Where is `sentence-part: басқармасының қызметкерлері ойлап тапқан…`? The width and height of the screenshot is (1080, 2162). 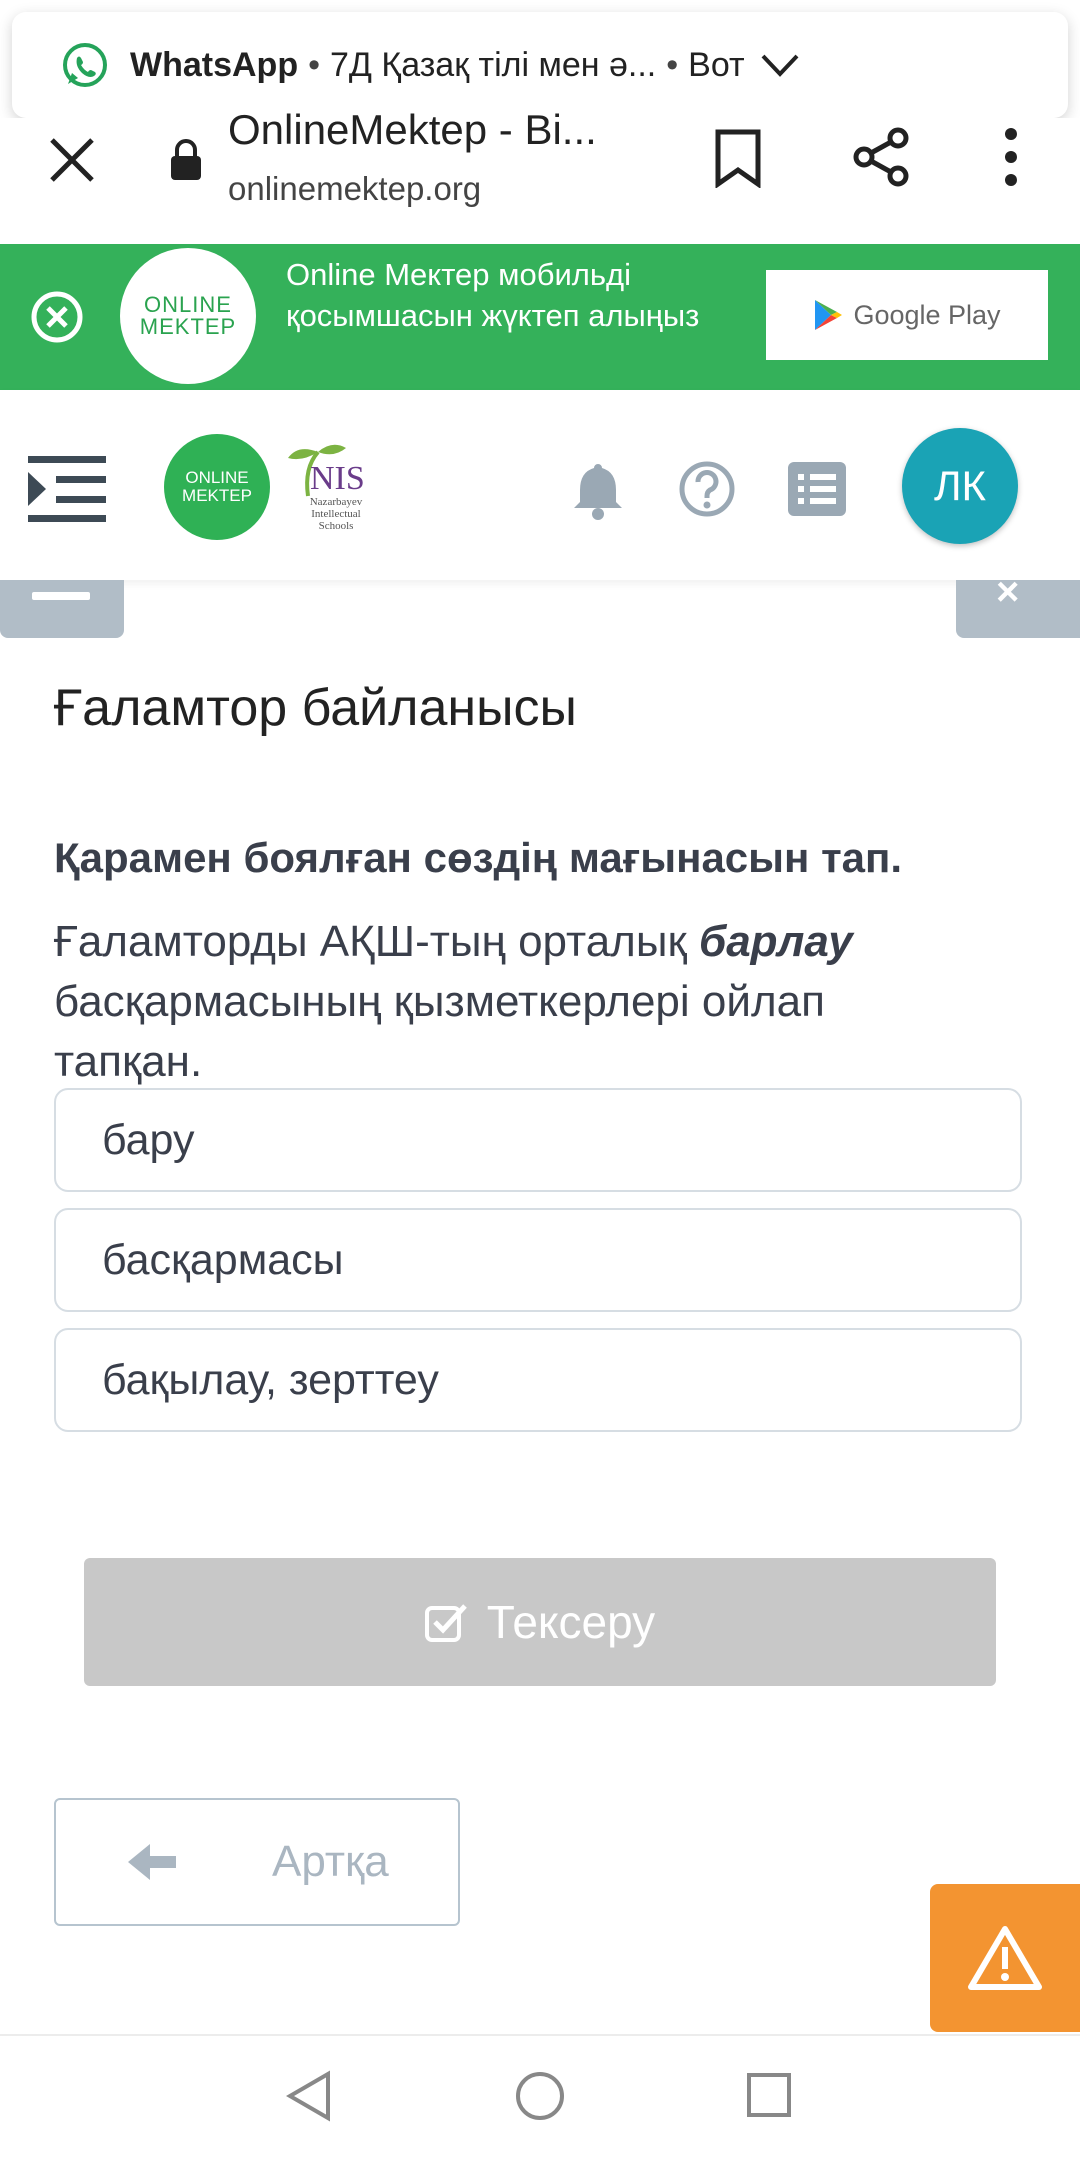 sentence-part: басқармасының қызметкерлері ойлап тапқан… is located at coordinates (439, 1031).